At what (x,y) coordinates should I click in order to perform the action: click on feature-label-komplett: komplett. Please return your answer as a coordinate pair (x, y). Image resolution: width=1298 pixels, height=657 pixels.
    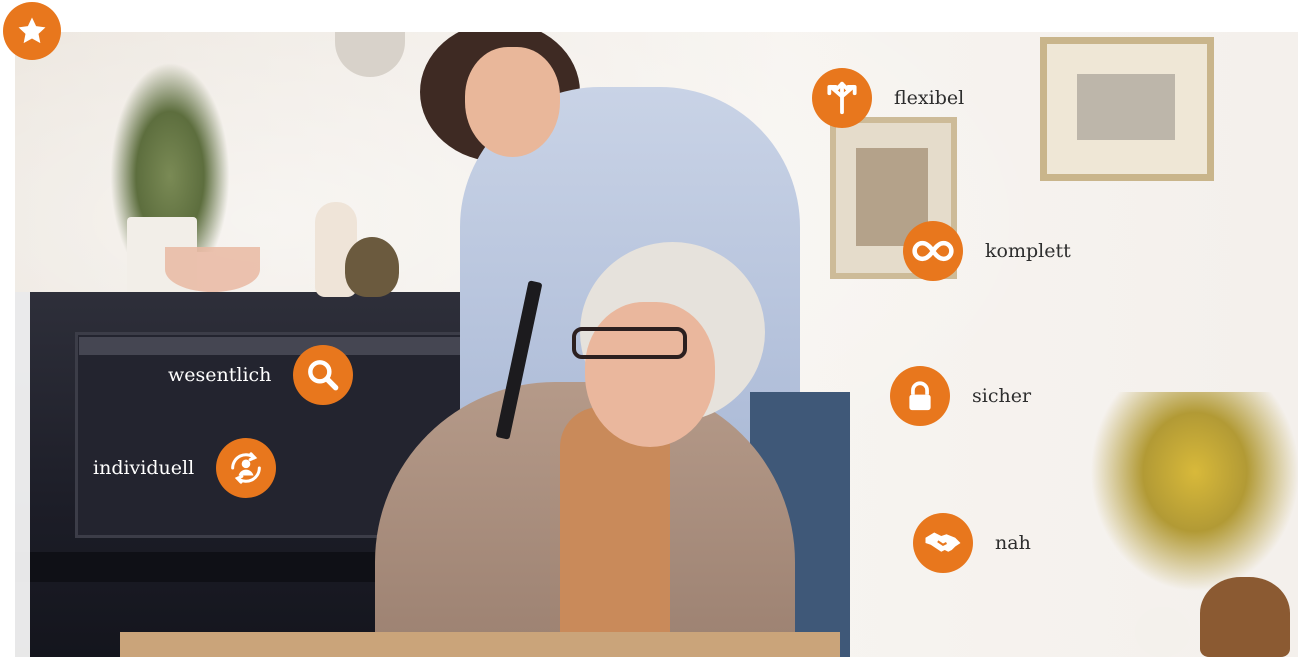
    Looking at the image, I should click on (1028, 251).